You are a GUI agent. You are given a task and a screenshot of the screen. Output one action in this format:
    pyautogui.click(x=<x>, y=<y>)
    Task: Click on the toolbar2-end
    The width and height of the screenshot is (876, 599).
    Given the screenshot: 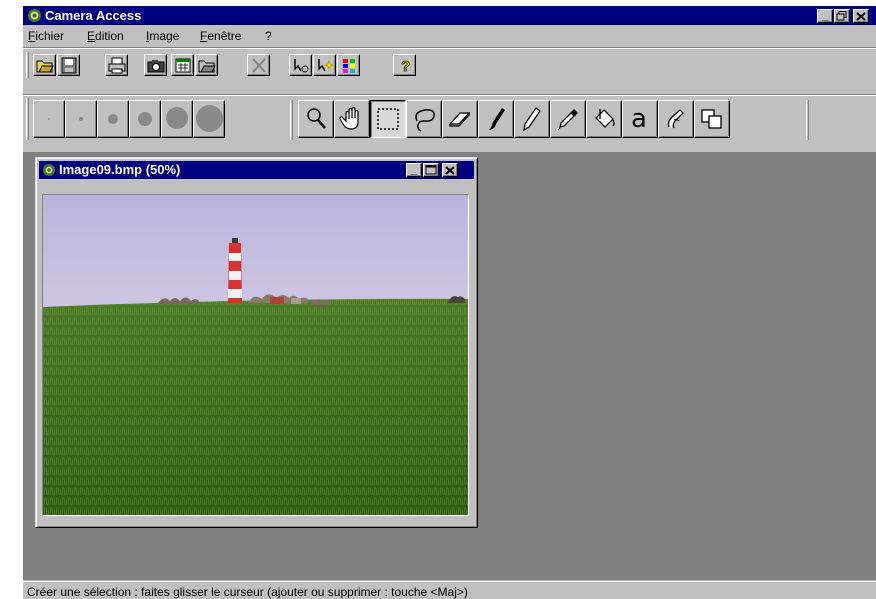 What is the action you would take?
    pyautogui.click(x=807, y=120)
    